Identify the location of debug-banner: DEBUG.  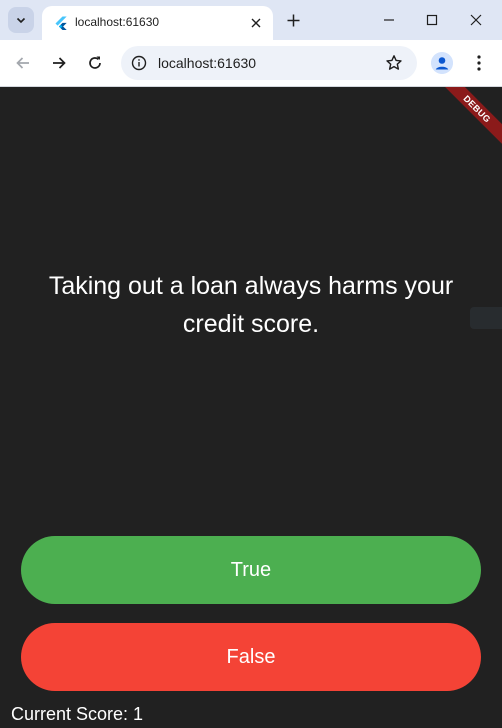
(467, 120).